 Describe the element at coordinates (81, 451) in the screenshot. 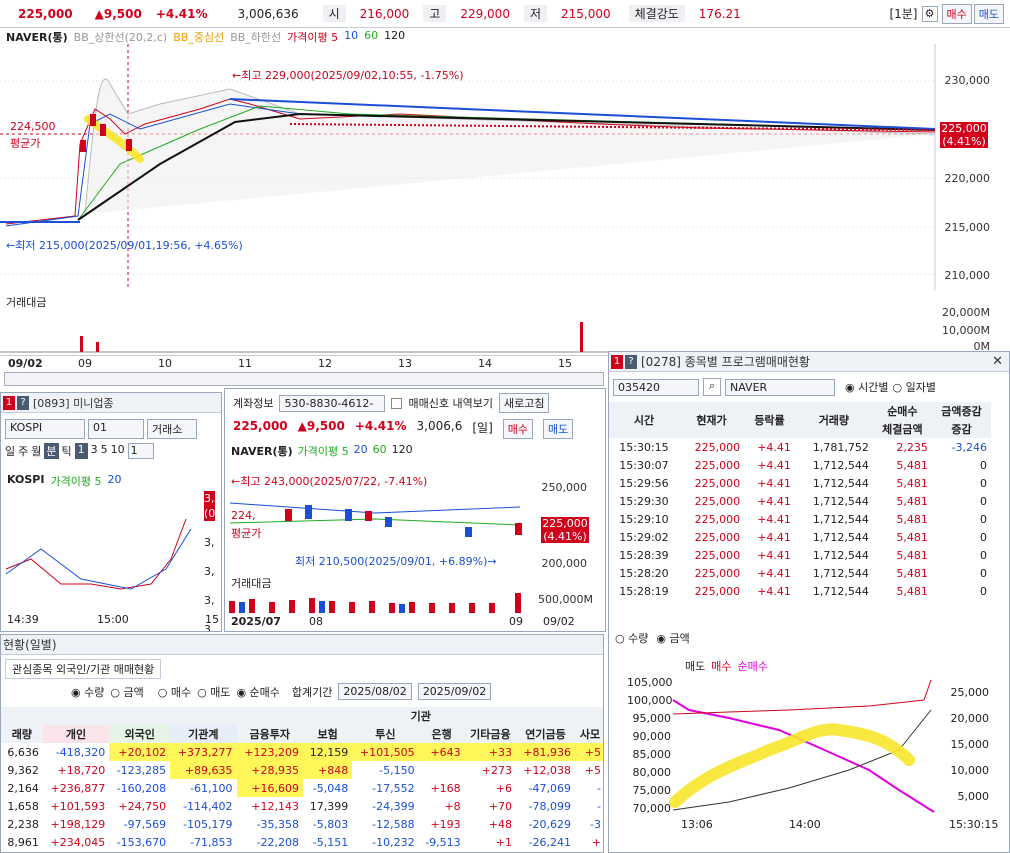

I see `count-1: 1` at that location.